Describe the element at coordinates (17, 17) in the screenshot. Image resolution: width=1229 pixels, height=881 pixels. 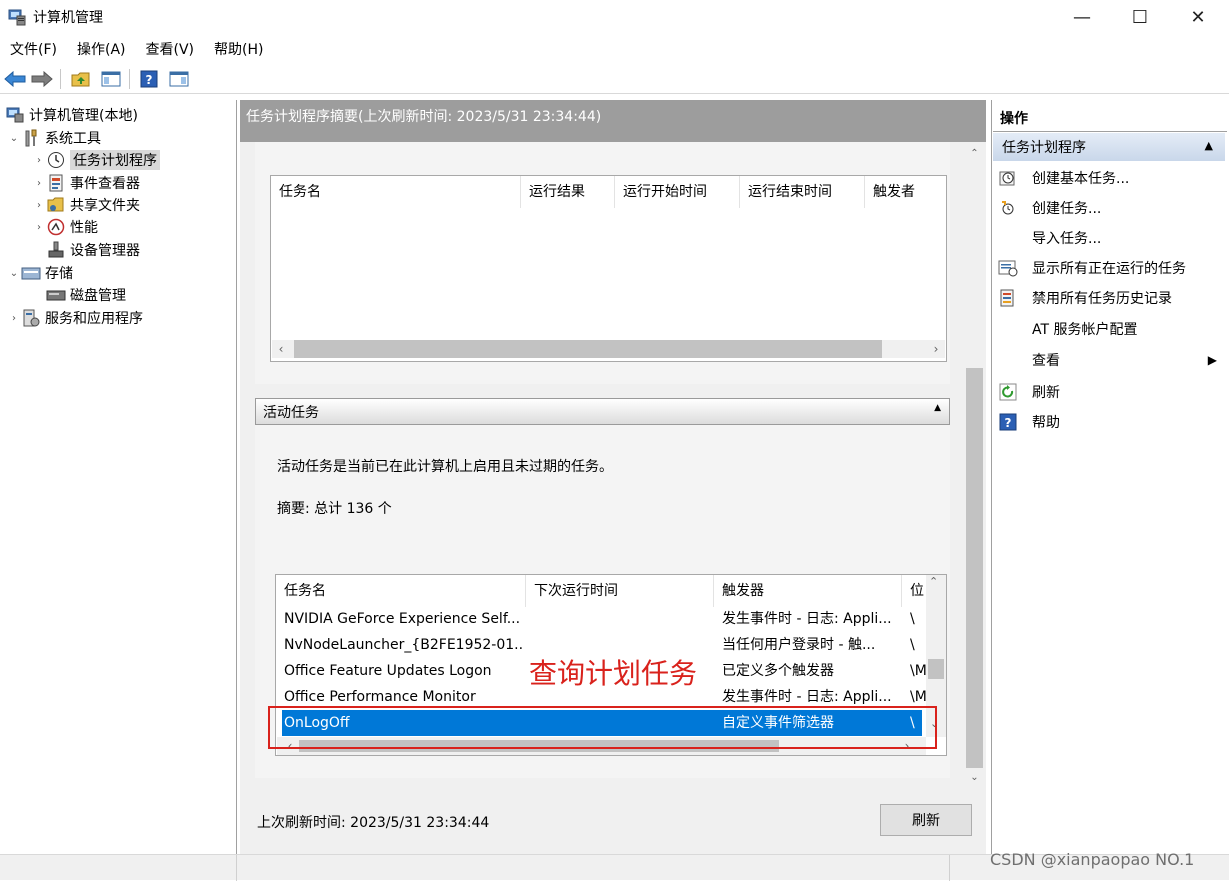
I see `computer-management-icon` at that location.